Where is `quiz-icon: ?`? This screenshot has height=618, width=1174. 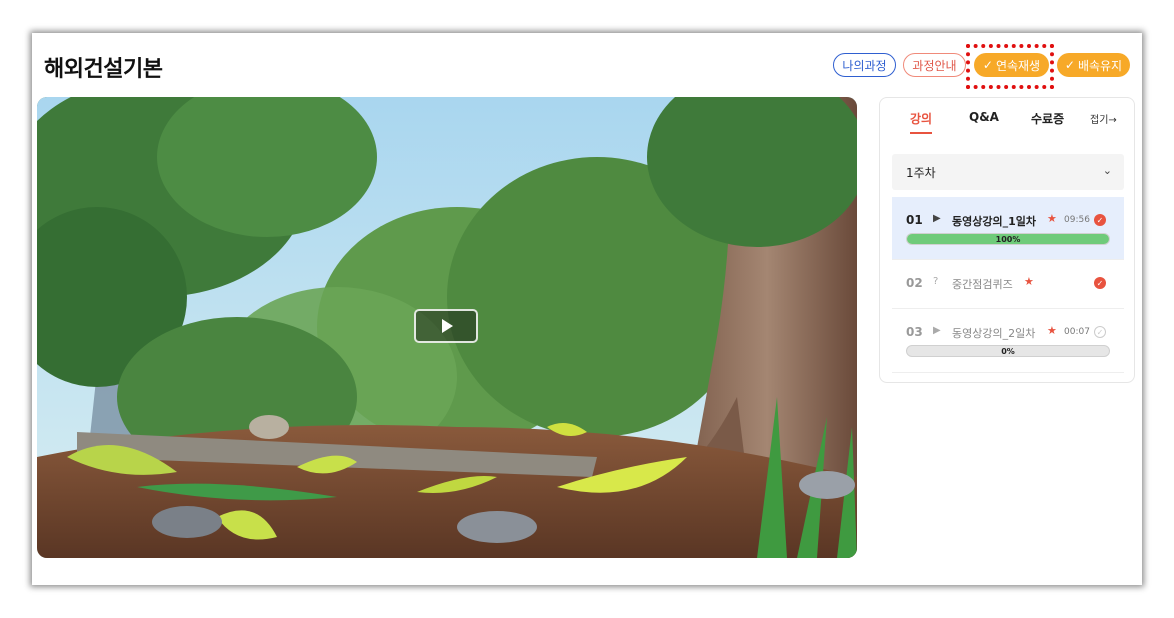 quiz-icon: ? is located at coordinates (936, 281).